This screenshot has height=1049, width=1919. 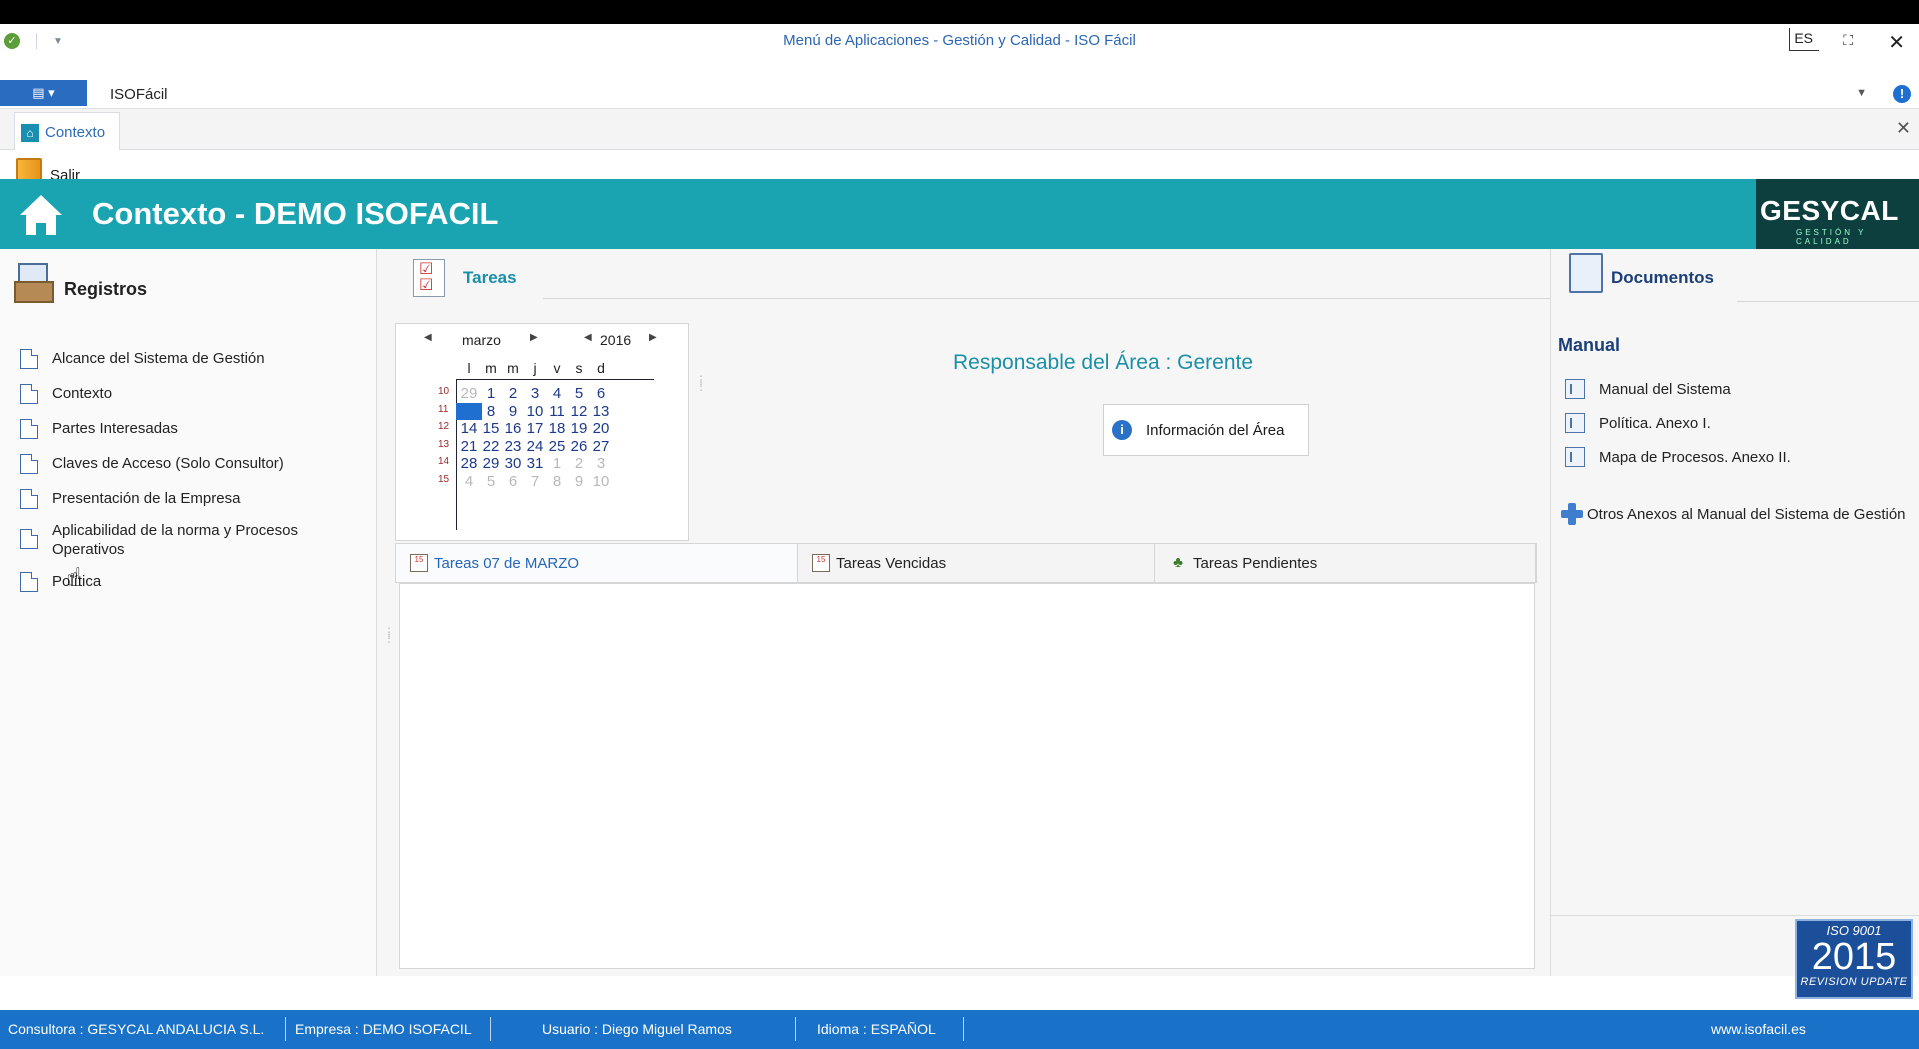 What do you see at coordinates (481, 340) in the screenshot?
I see `calendar-month: marzo` at bounding box center [481, 340].